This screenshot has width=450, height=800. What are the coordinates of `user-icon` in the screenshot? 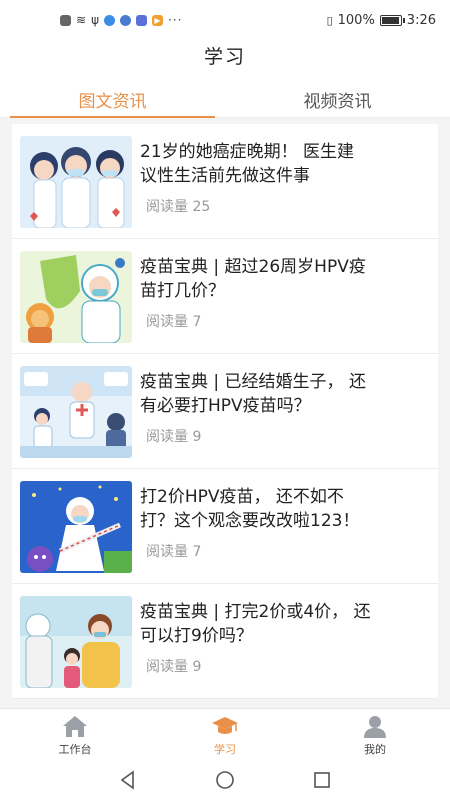 It's located at (375, 726).